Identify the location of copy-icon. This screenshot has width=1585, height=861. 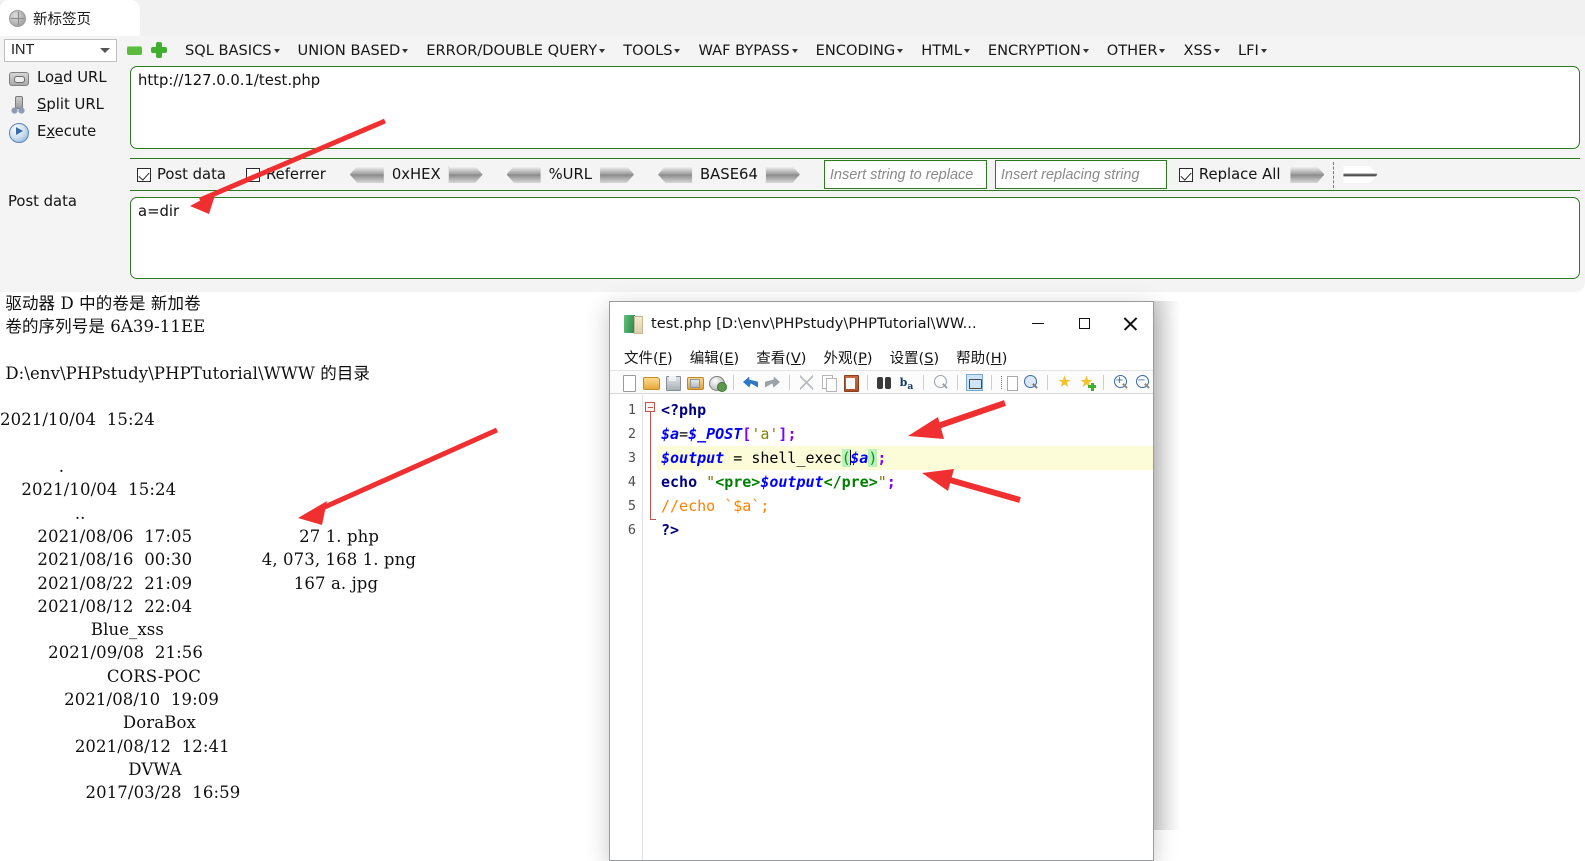
(828, 383).